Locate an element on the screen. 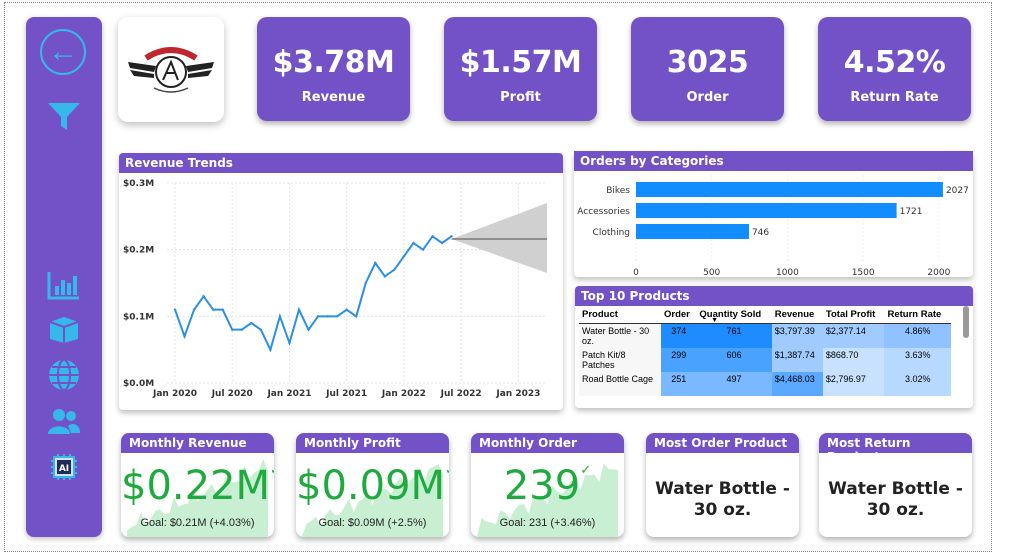 The image size is (1015, 556). monthly-order-card: Monthly Order 239✓ Goal: 231 (+3.46%) is located at coordinates (547, 485).